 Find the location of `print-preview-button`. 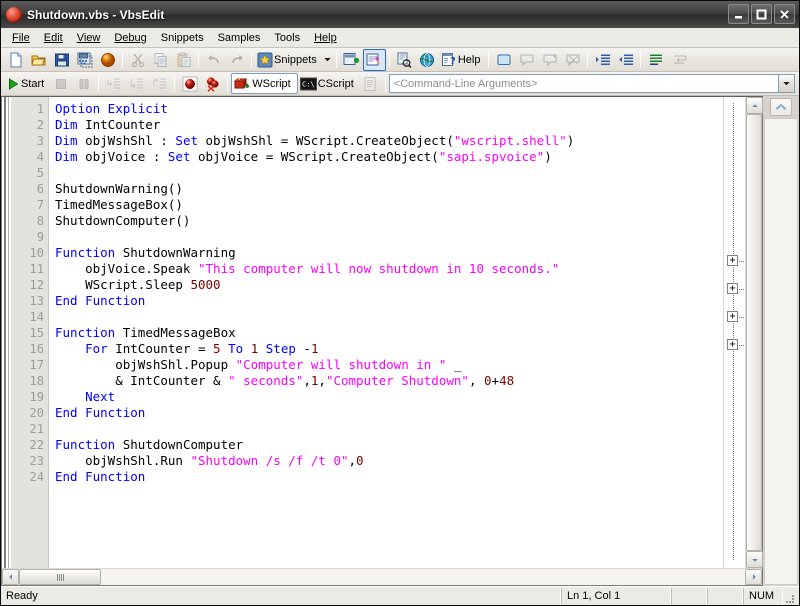

print-preview-button is located at coordinates (404, 60).